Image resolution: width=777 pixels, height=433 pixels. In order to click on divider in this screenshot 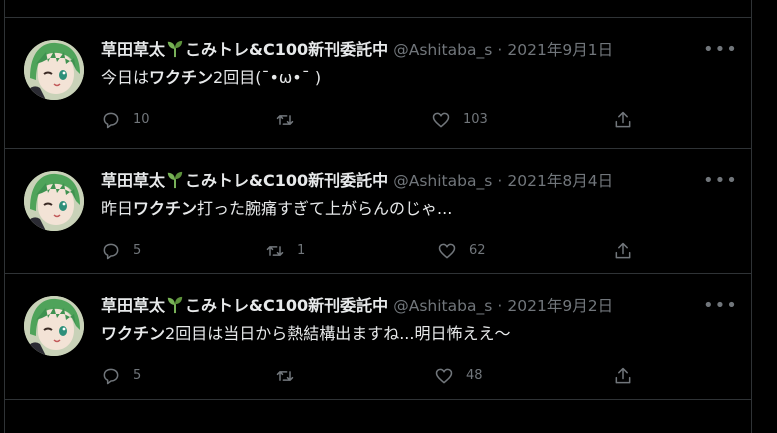, I will do `click(378, 399)`.